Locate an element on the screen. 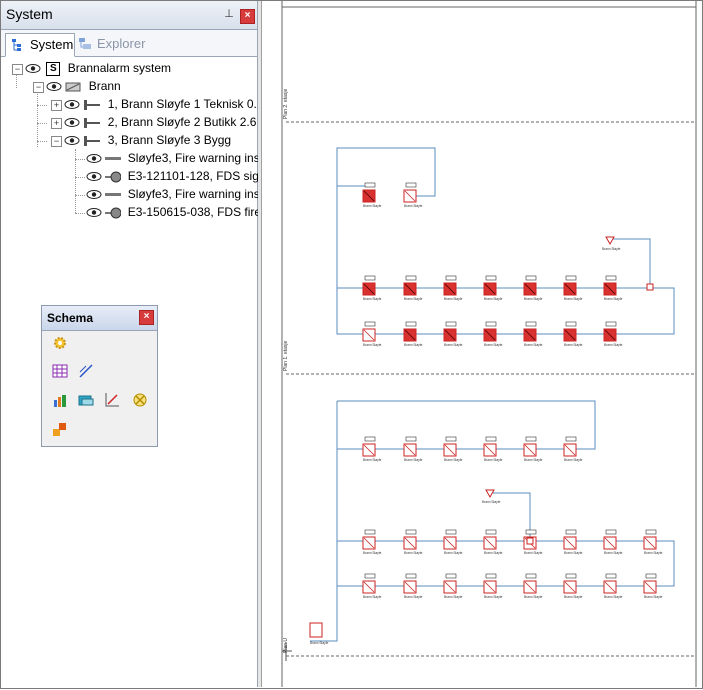  alarm-sensor is located at coordinates (610, 241).